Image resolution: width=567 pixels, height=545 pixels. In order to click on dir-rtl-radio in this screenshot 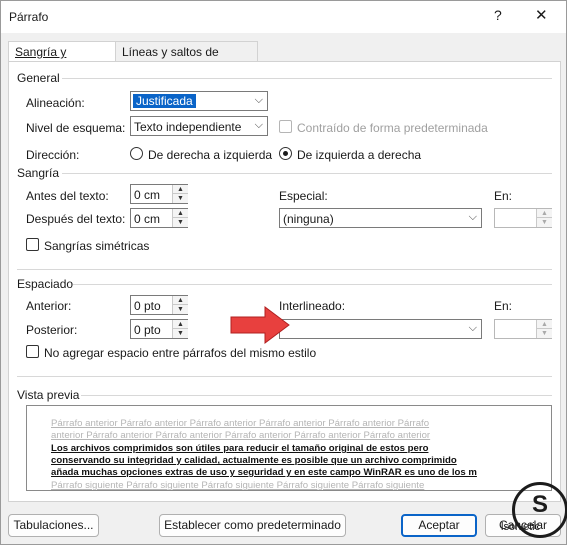, I will do `click(136, 153)`.